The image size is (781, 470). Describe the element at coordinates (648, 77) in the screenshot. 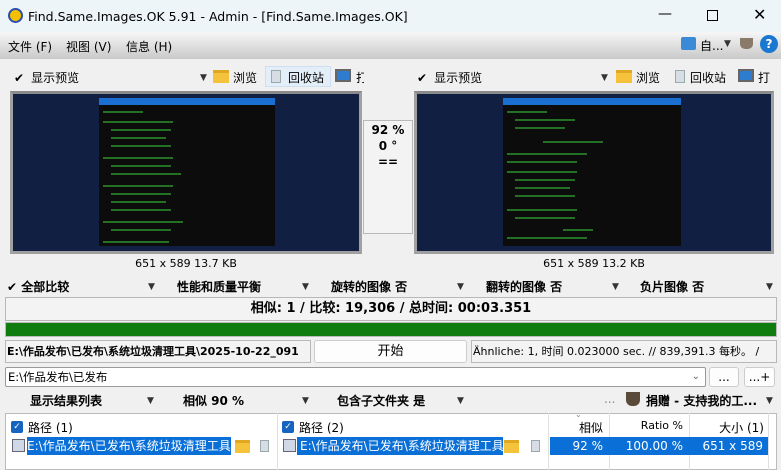

I see `right-browse-button: 浏览` at that location.